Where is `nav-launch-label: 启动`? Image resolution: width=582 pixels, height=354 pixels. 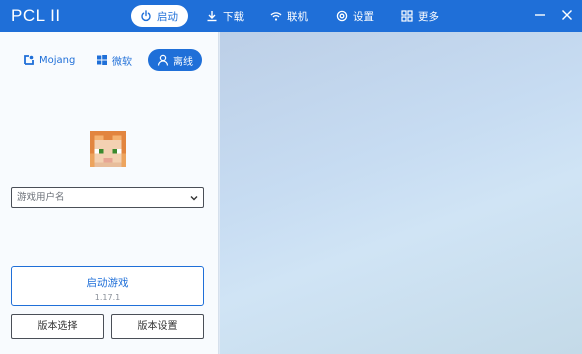 nav-launch-label: 启动 is located at coordinates (167, 16).